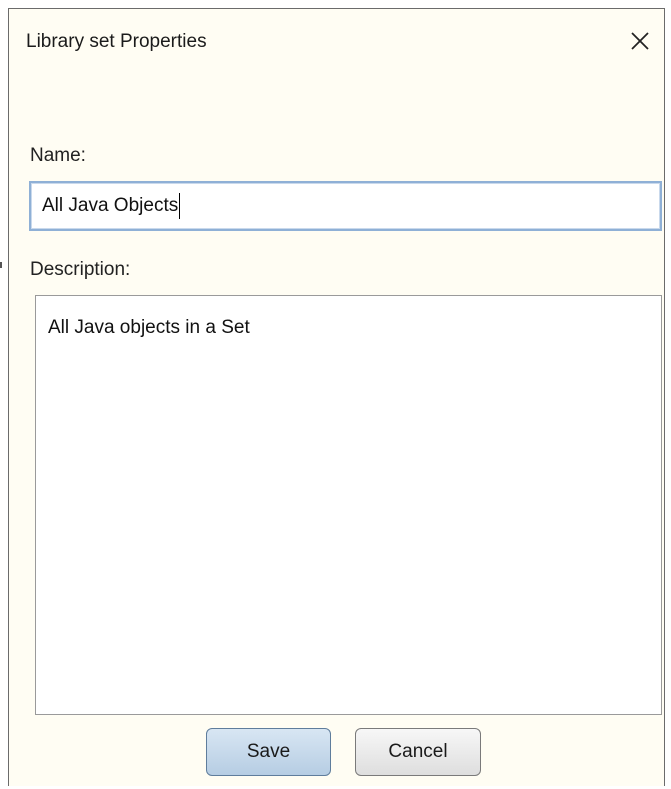 The height and width of the screenshot is (789, 671). Describe the element at coordinates (149, 327) in the screenshot. I see `description-text: All Java objects in a Set` at that location.